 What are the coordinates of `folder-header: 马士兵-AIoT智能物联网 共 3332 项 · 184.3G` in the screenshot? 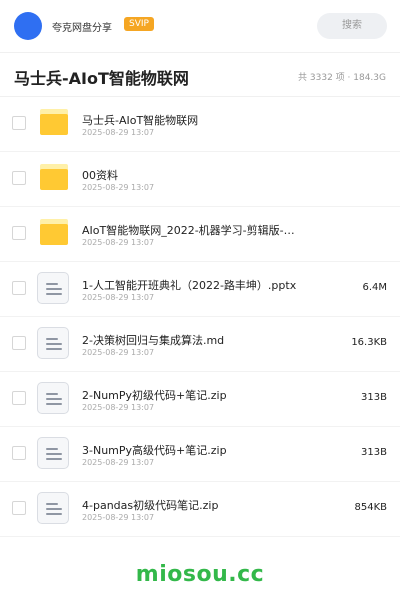 It's located at (200, 75).